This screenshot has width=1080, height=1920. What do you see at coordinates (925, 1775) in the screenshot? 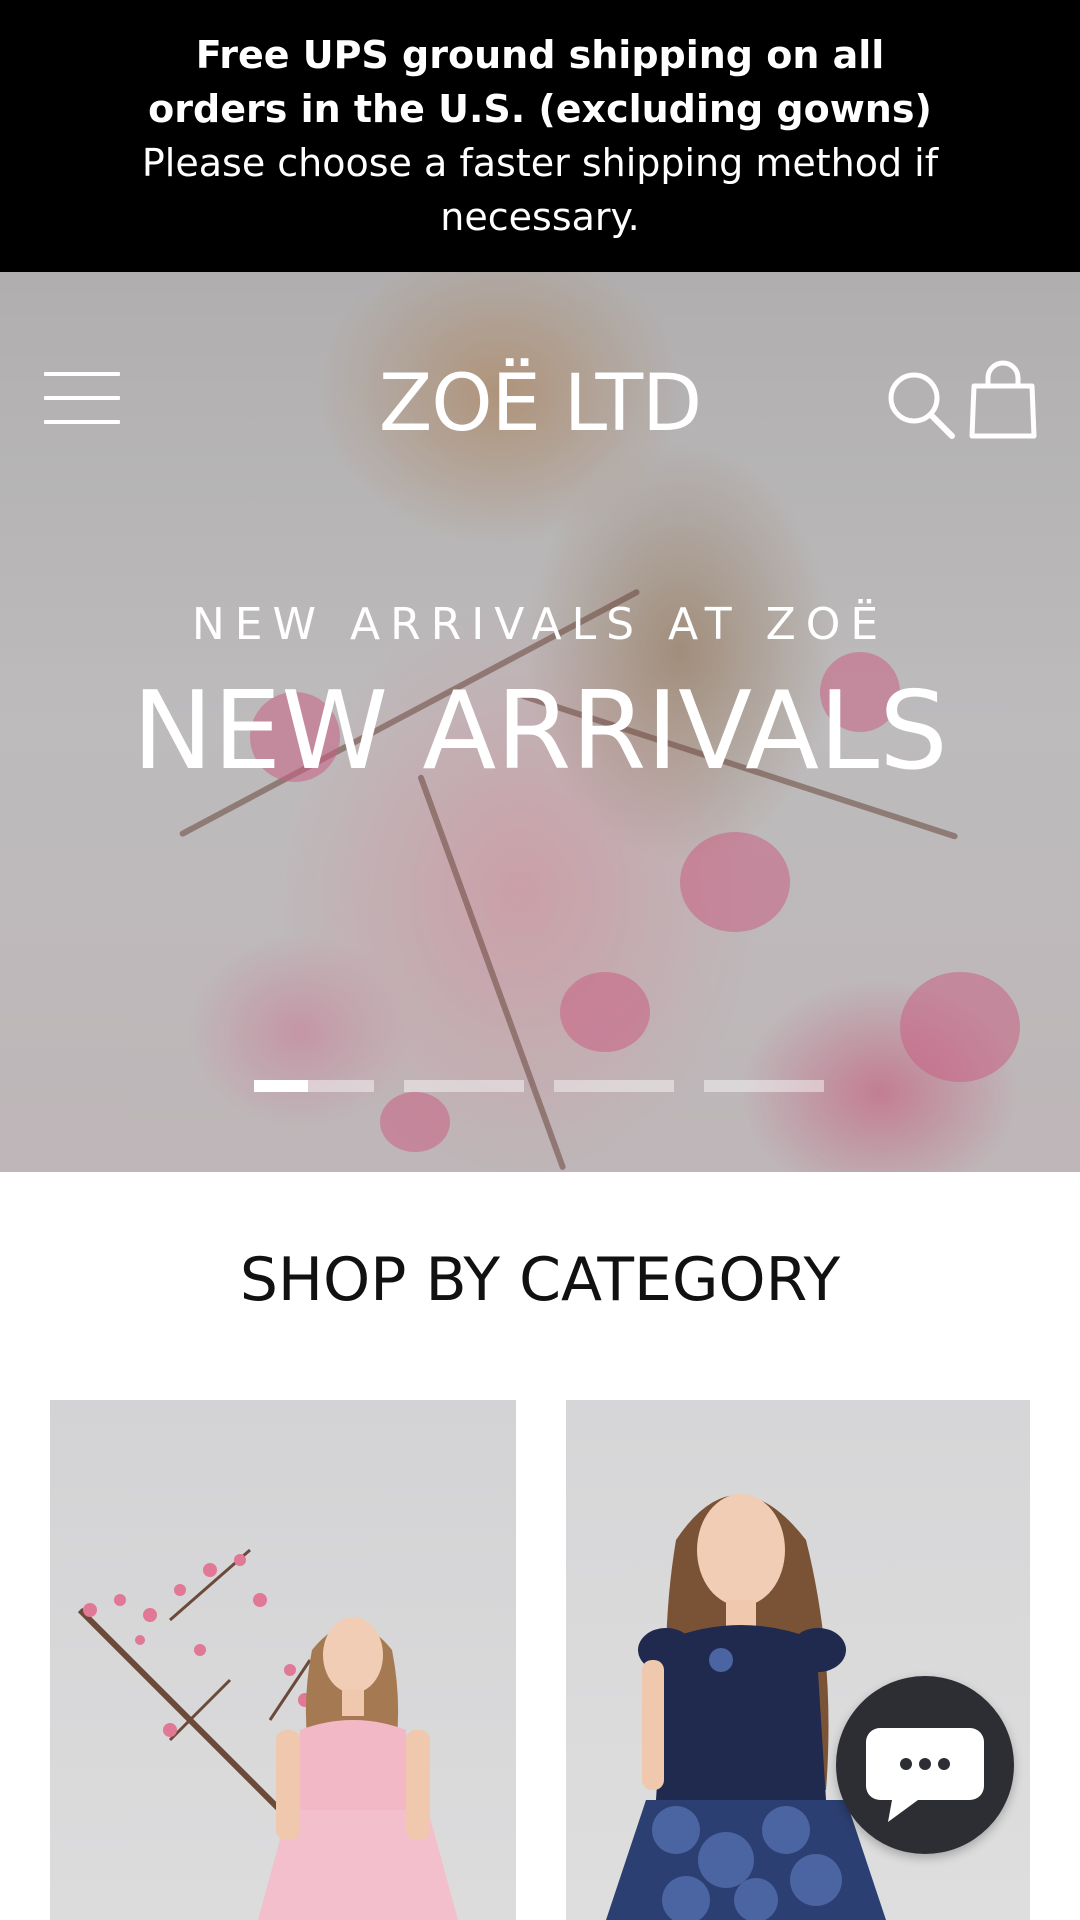
I see `chat-bubble-icon` at bounding box center [925, 1775].